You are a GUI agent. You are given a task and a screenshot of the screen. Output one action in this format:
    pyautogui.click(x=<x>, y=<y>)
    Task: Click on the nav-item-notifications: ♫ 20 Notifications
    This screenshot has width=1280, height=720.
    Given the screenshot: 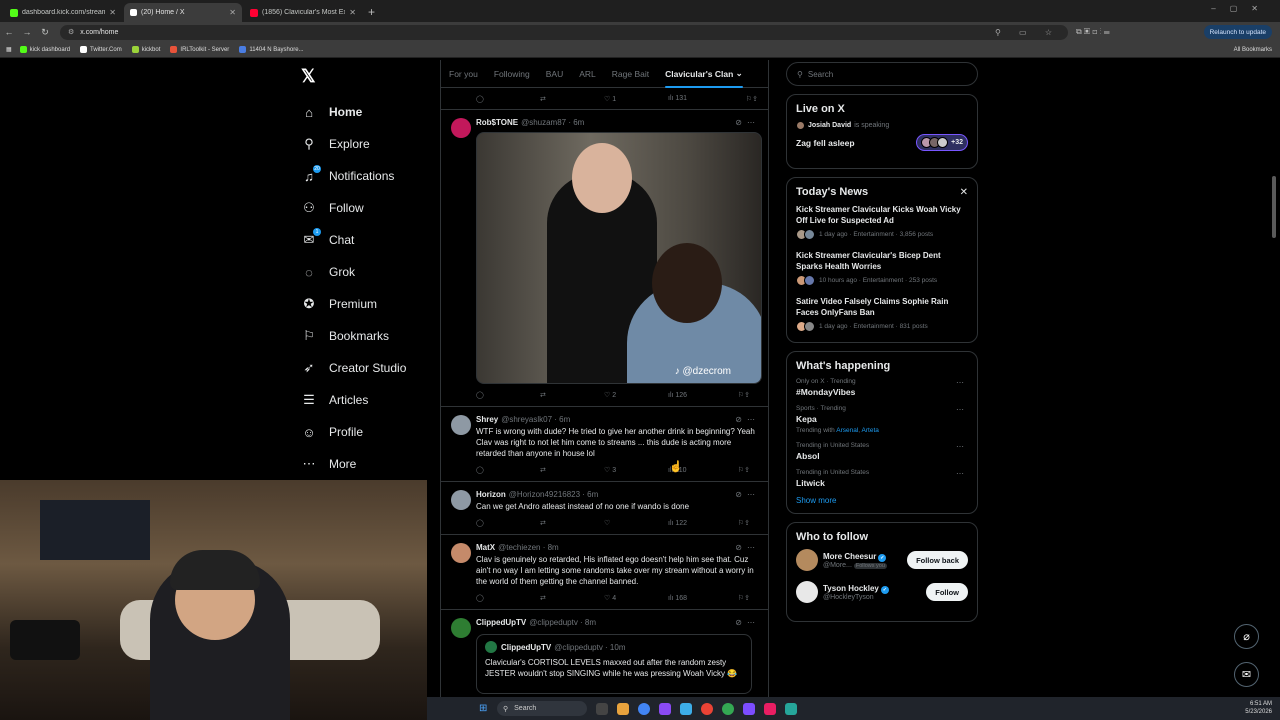 What is the action you would take?
    pyautogui.click(x=366, y=176)
    